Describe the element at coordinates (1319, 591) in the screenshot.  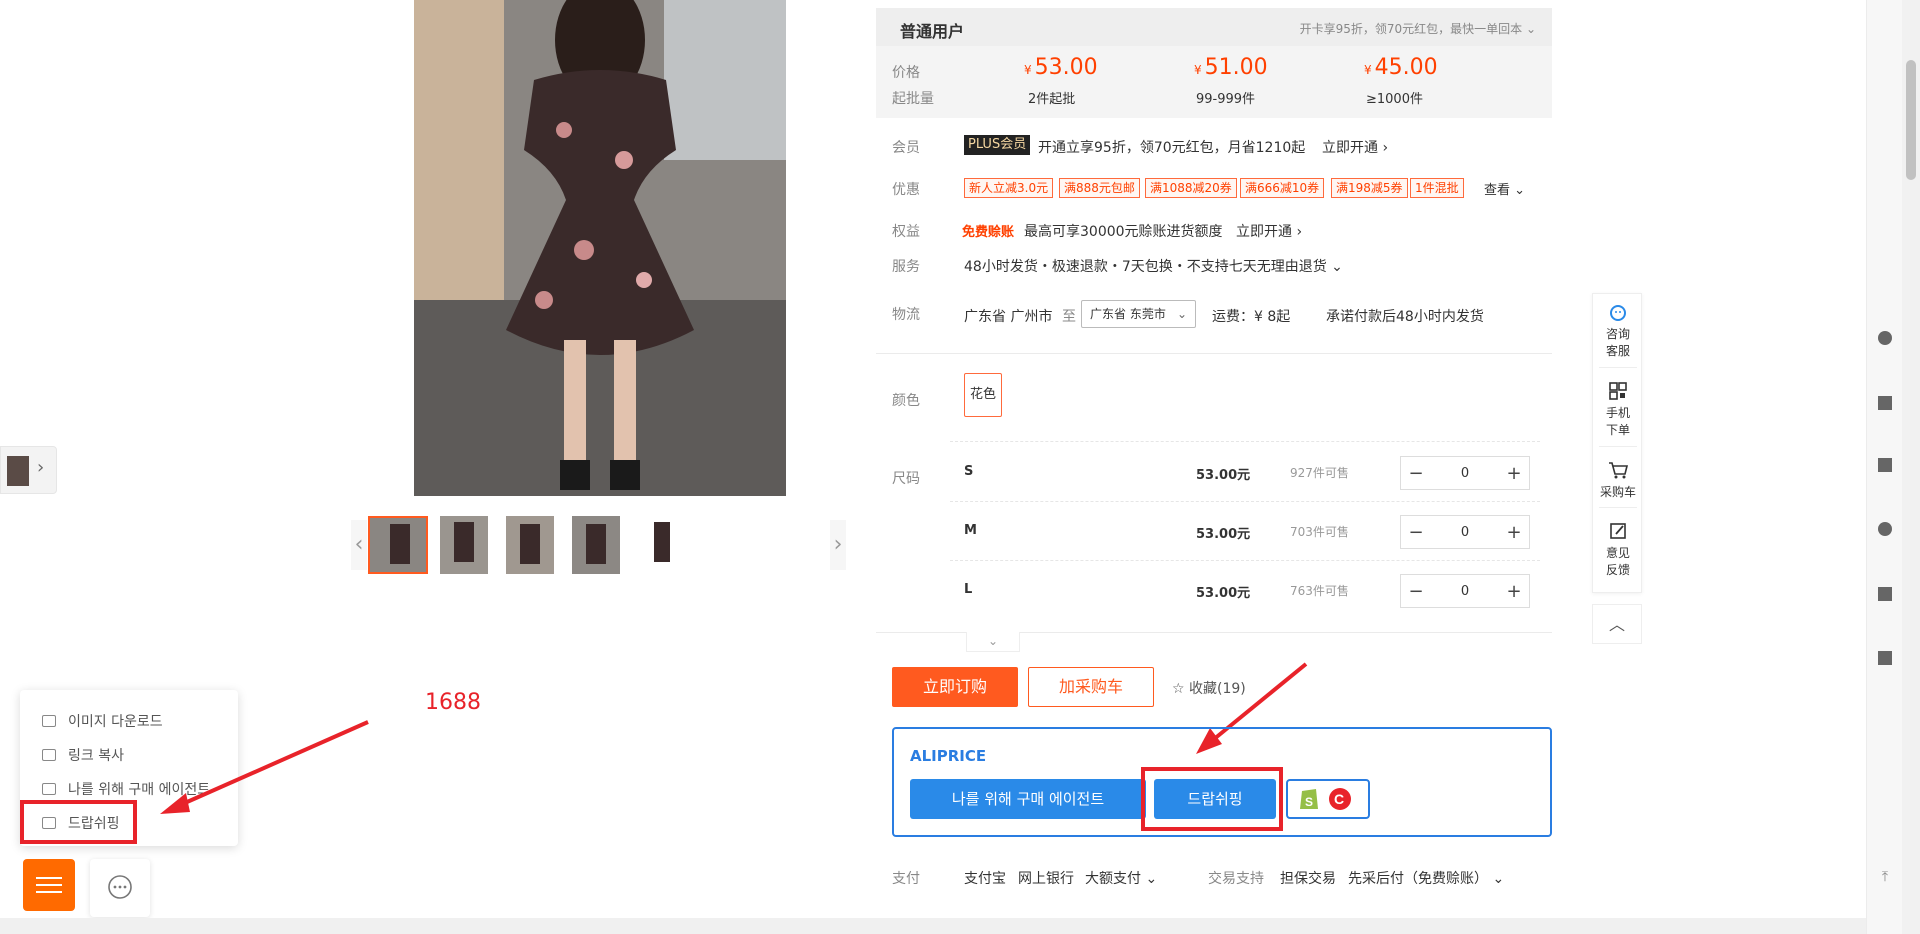
I see `size-stock: 763件可售` at that location.